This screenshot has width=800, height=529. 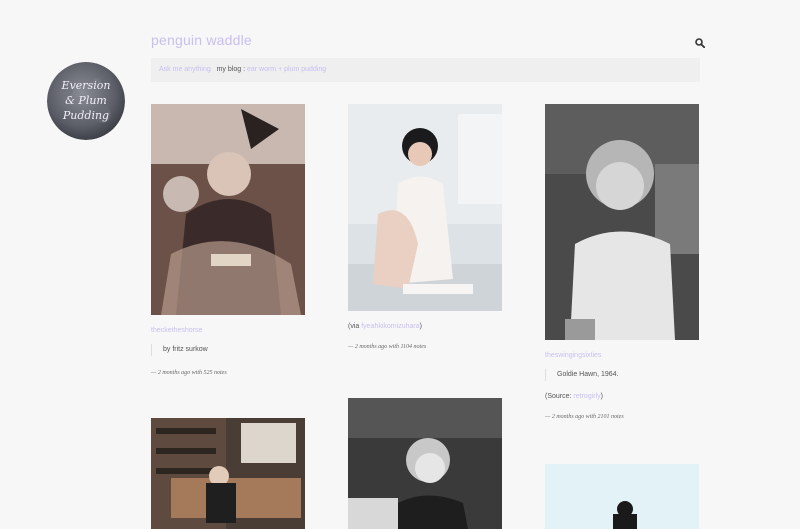 I want to click on via-prefix: (via, so click(x=354, y=326).